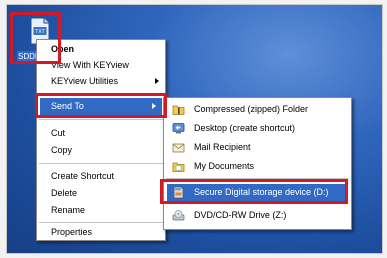 The width and height of the screenshot is (387, 258). I want to click on menu-item-label: Create Shortcut, so click(83, 176).